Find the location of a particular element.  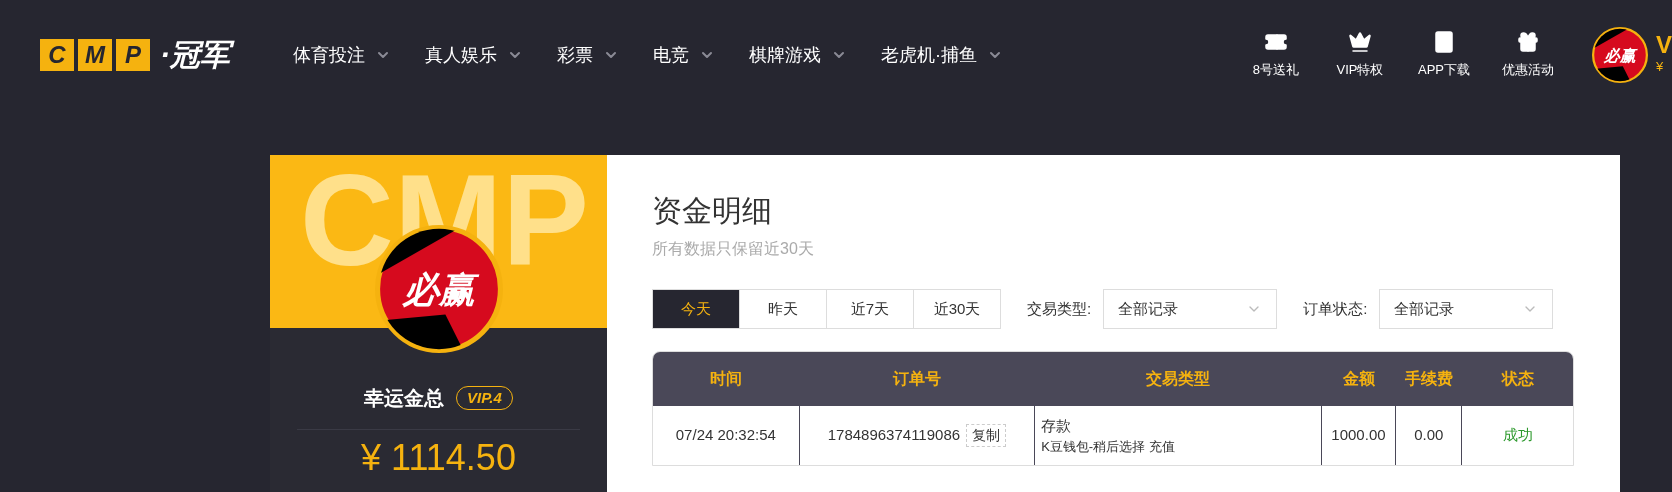

table-cell-text: 0.00 is located at coordinates (1429, 435).